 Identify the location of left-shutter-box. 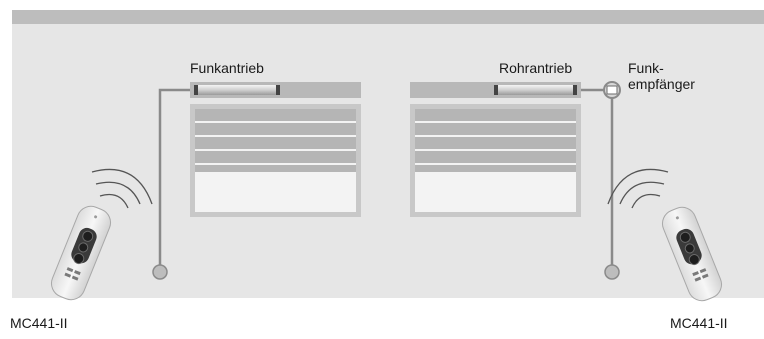
(275, 90).